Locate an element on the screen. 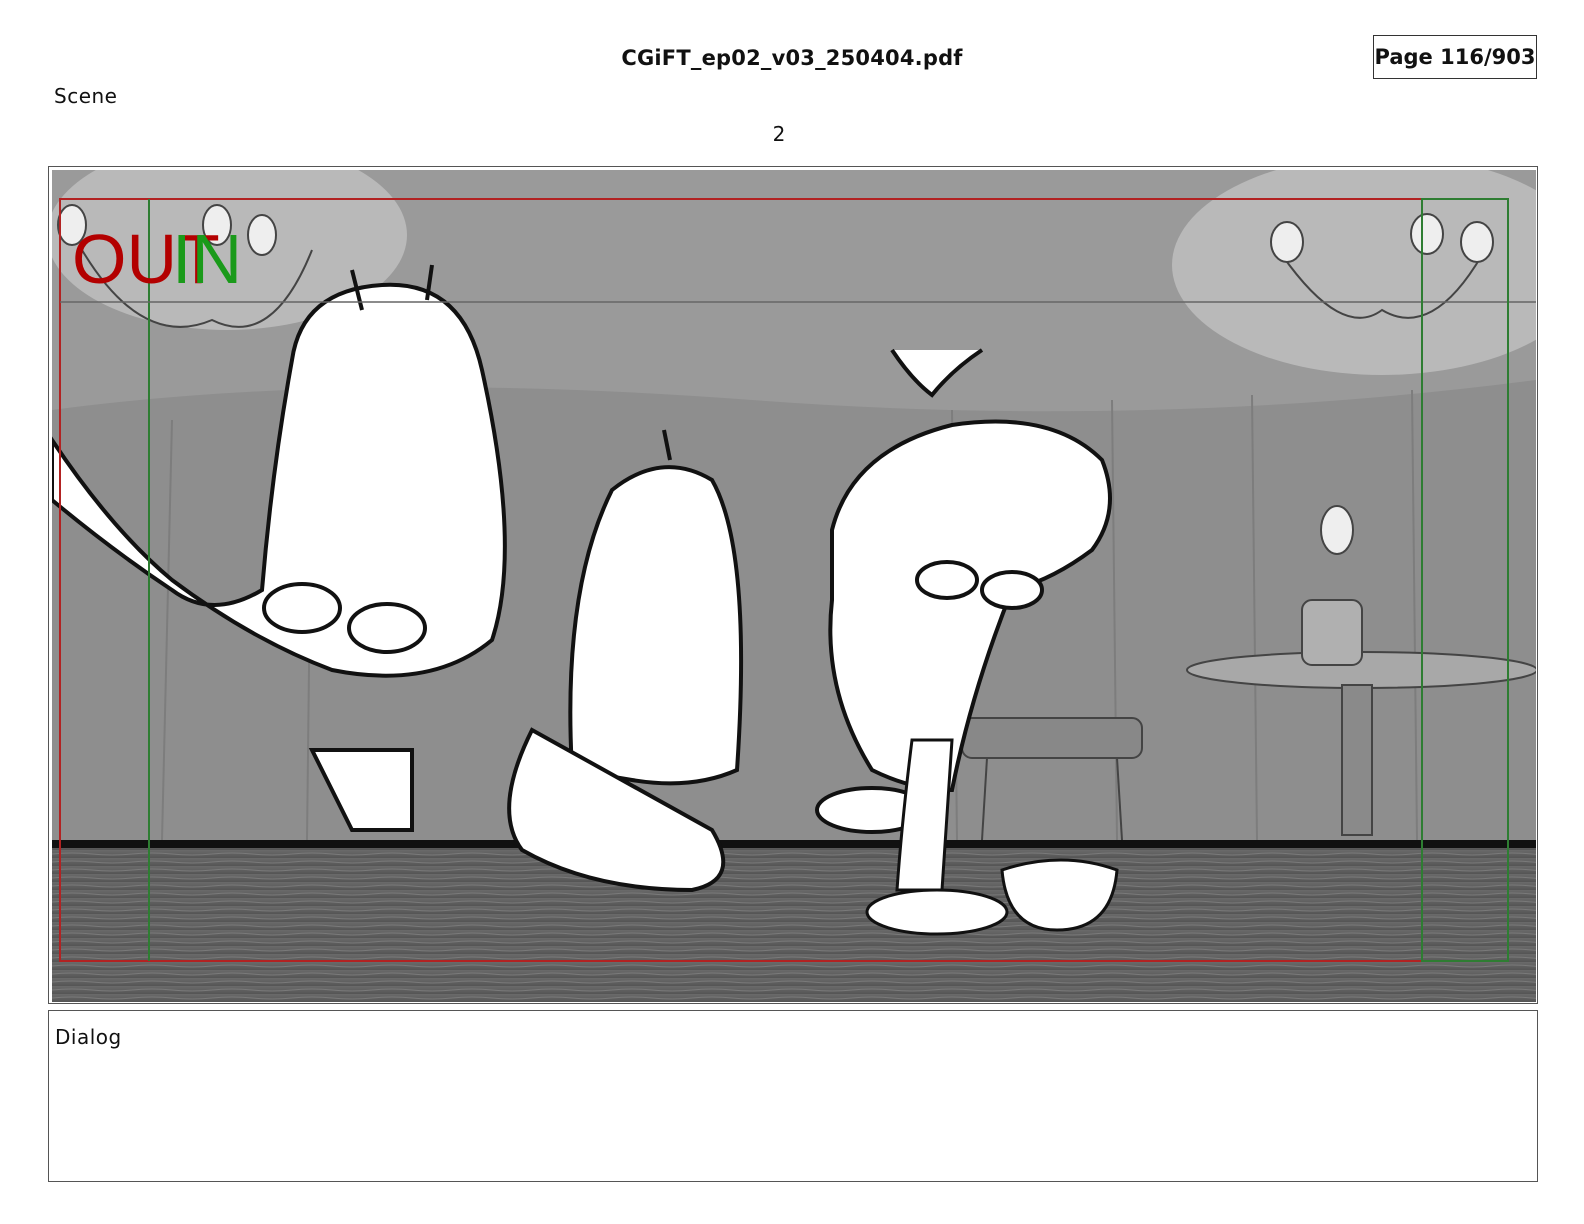 This screenshot has width=1584, height=1224. page-indicator-label: Page 116/903 is located at coordinates (1455, 57).